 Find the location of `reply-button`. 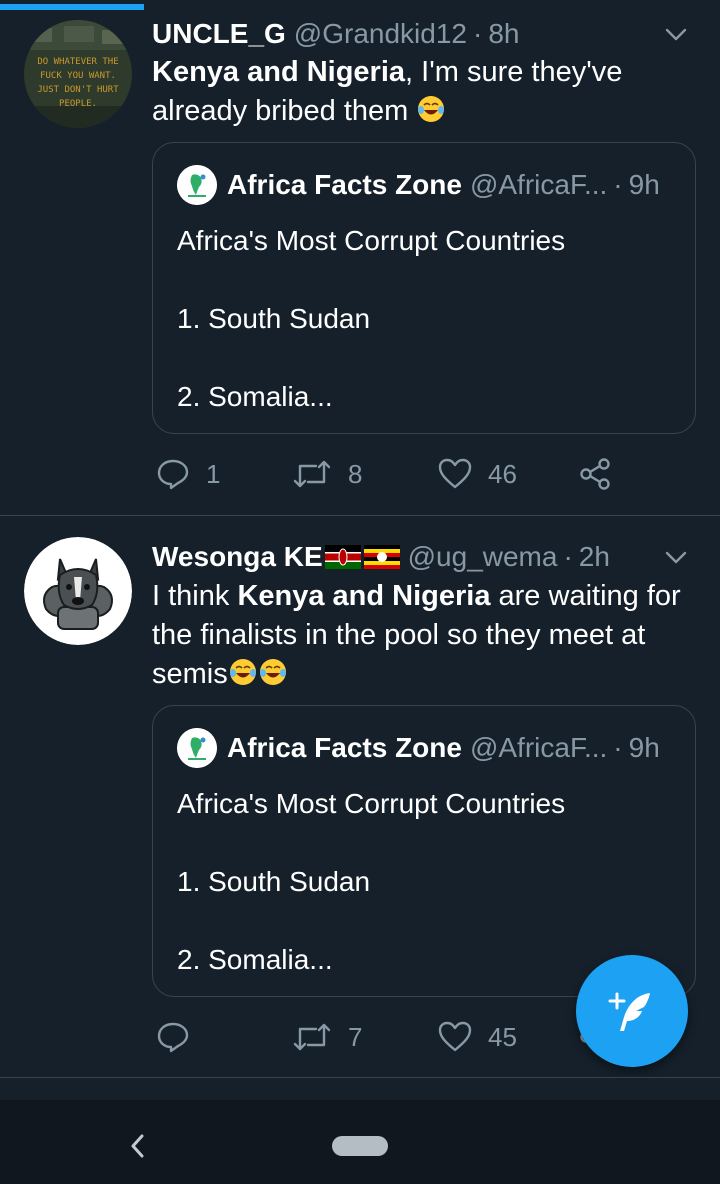

reply-button is located at coordinates (181, 1037).